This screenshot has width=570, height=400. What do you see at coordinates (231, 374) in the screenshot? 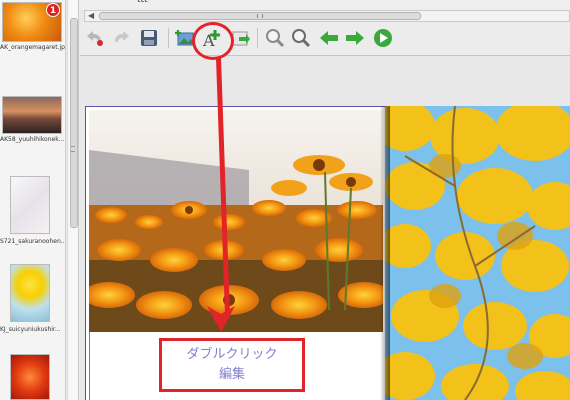
I see `text-placeholder-line2: 編集` at bounding box center [231, 374].